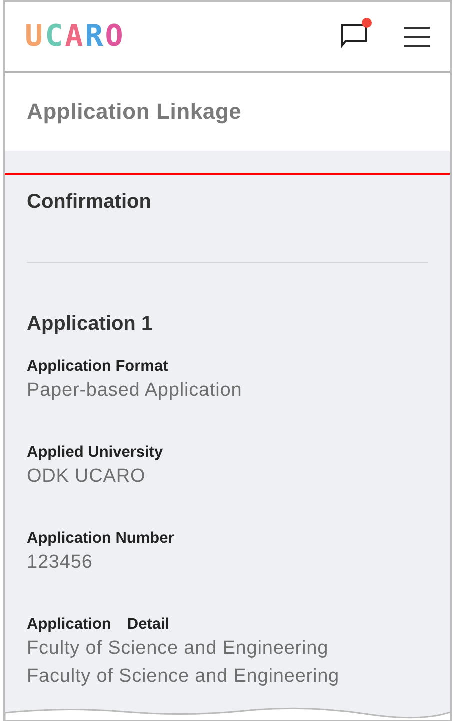 The width and height of the screenshot is (453, 721). What do you see at coordinates (60, 563) in the screenshot?
I see `field-value: 123456` at bounding box center [60, 563].